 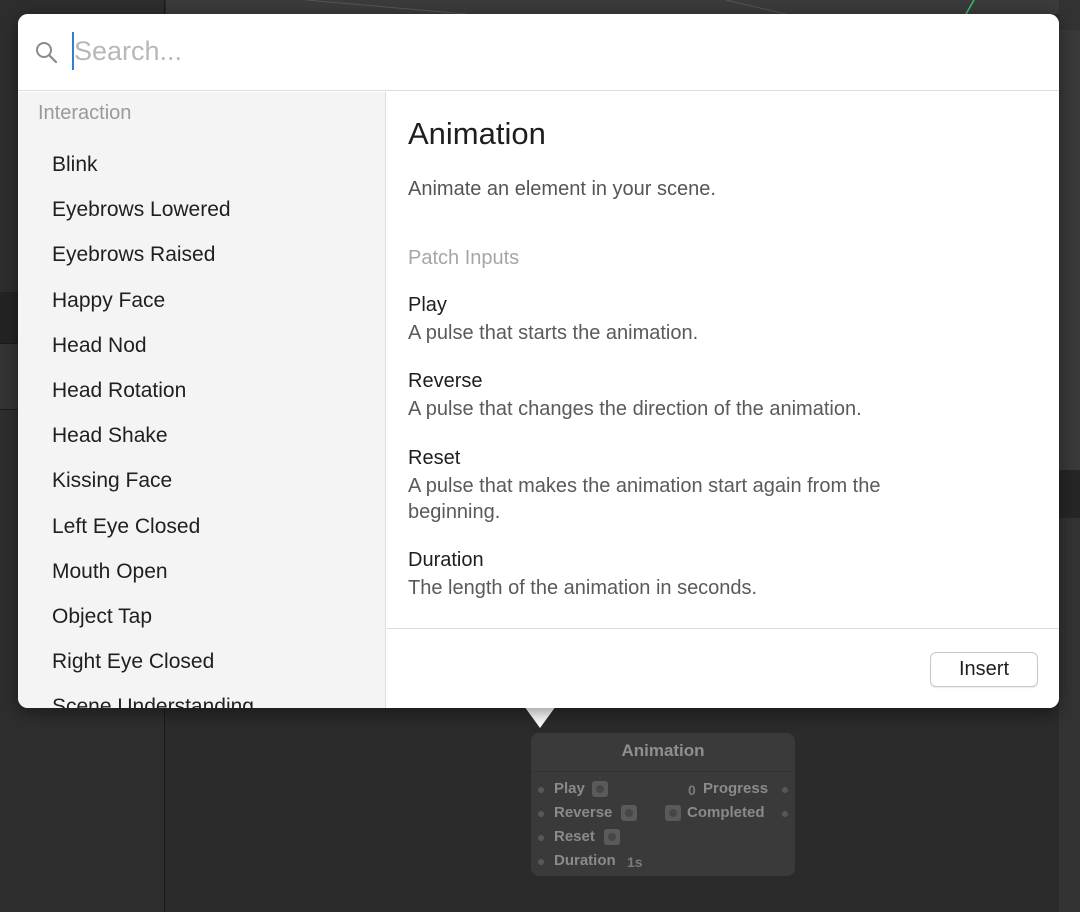 What do you see at coordinates (541, 790) in the screenshot?
I see `play-input-port` at bounding box center [541, 790].